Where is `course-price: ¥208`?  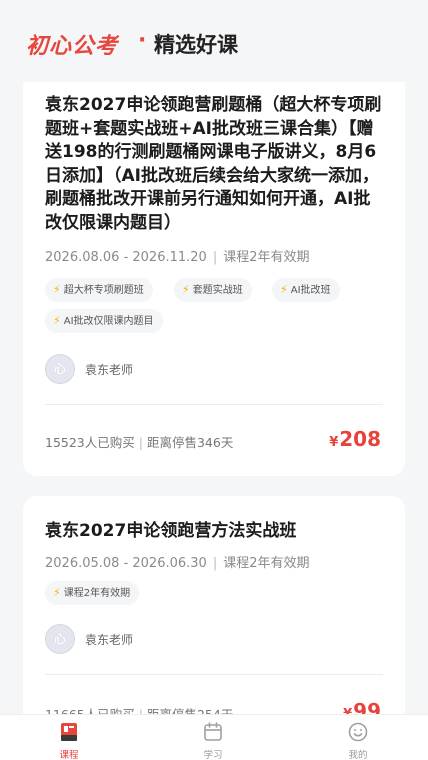
course-price: ¥208 is located at coordinates (355, 439).